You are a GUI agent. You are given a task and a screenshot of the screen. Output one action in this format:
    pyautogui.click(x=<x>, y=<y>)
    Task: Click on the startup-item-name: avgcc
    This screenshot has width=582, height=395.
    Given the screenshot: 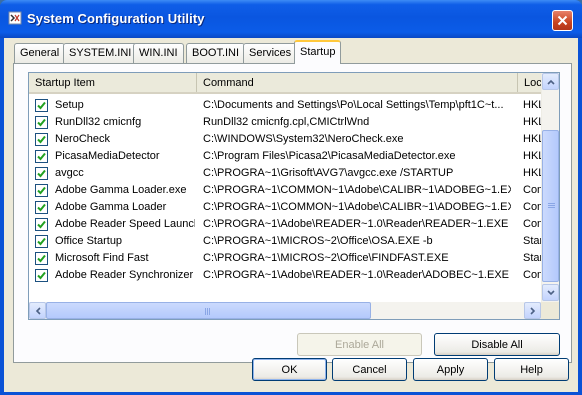 What is the action you would take?
    pyautogui.click(x=69, y=173)
    